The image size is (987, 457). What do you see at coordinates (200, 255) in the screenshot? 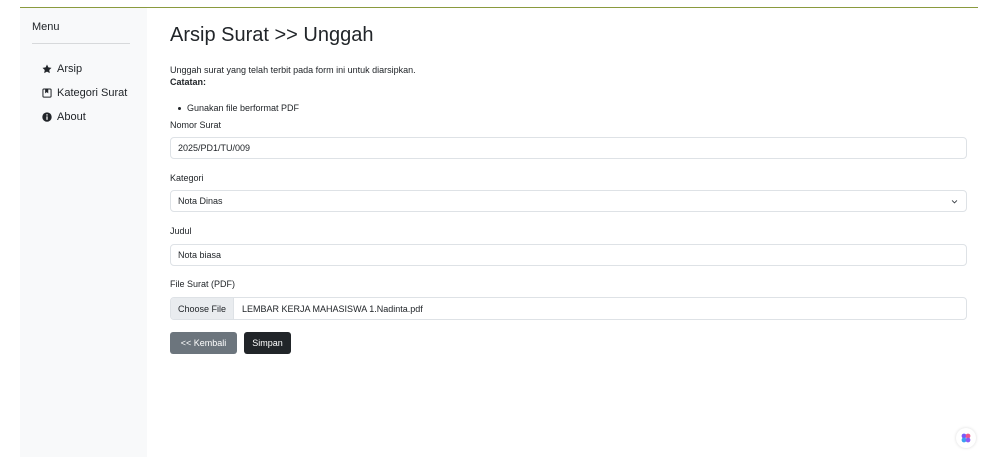
I see `judul-value: Nota biasa` at bounding box center [200, 255].